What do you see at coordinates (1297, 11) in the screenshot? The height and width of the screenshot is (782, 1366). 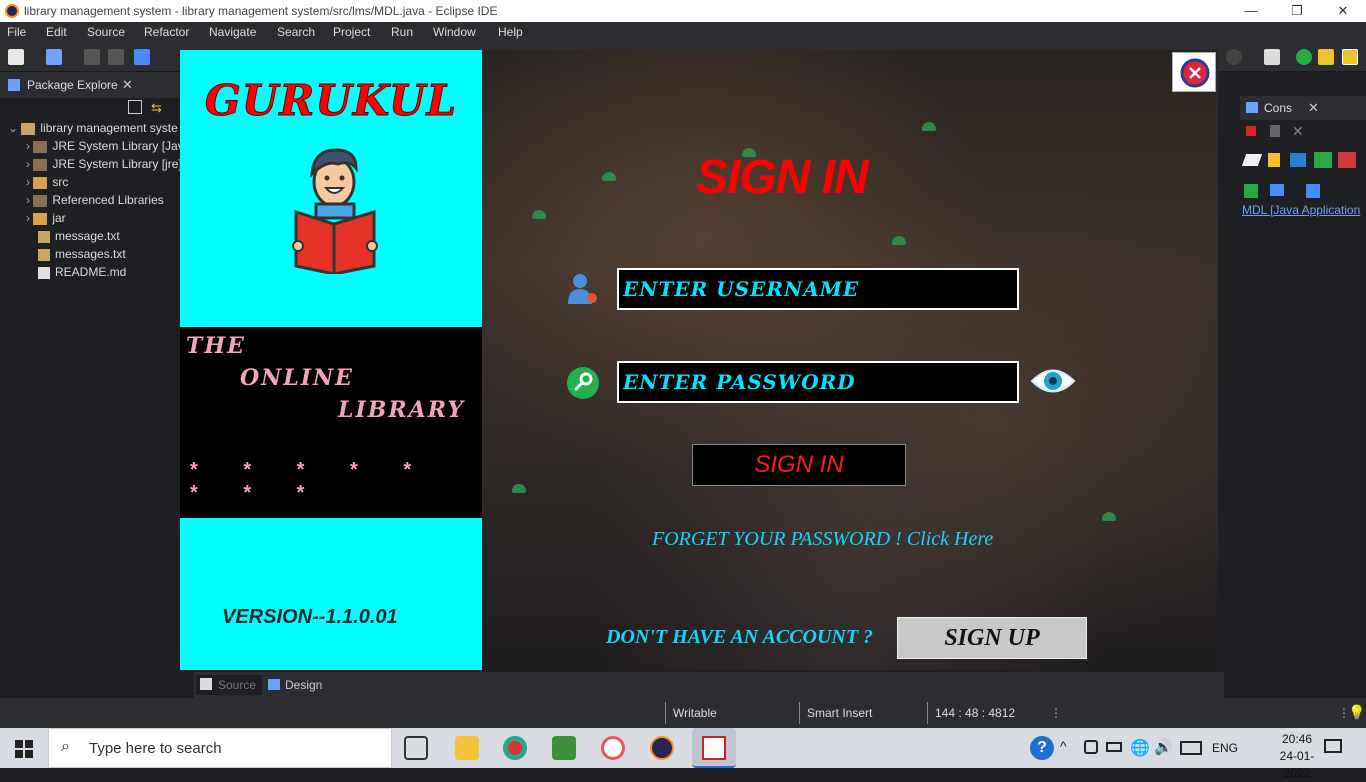 I see `maximize-button: ❐` at bounding box center [1297, 11].